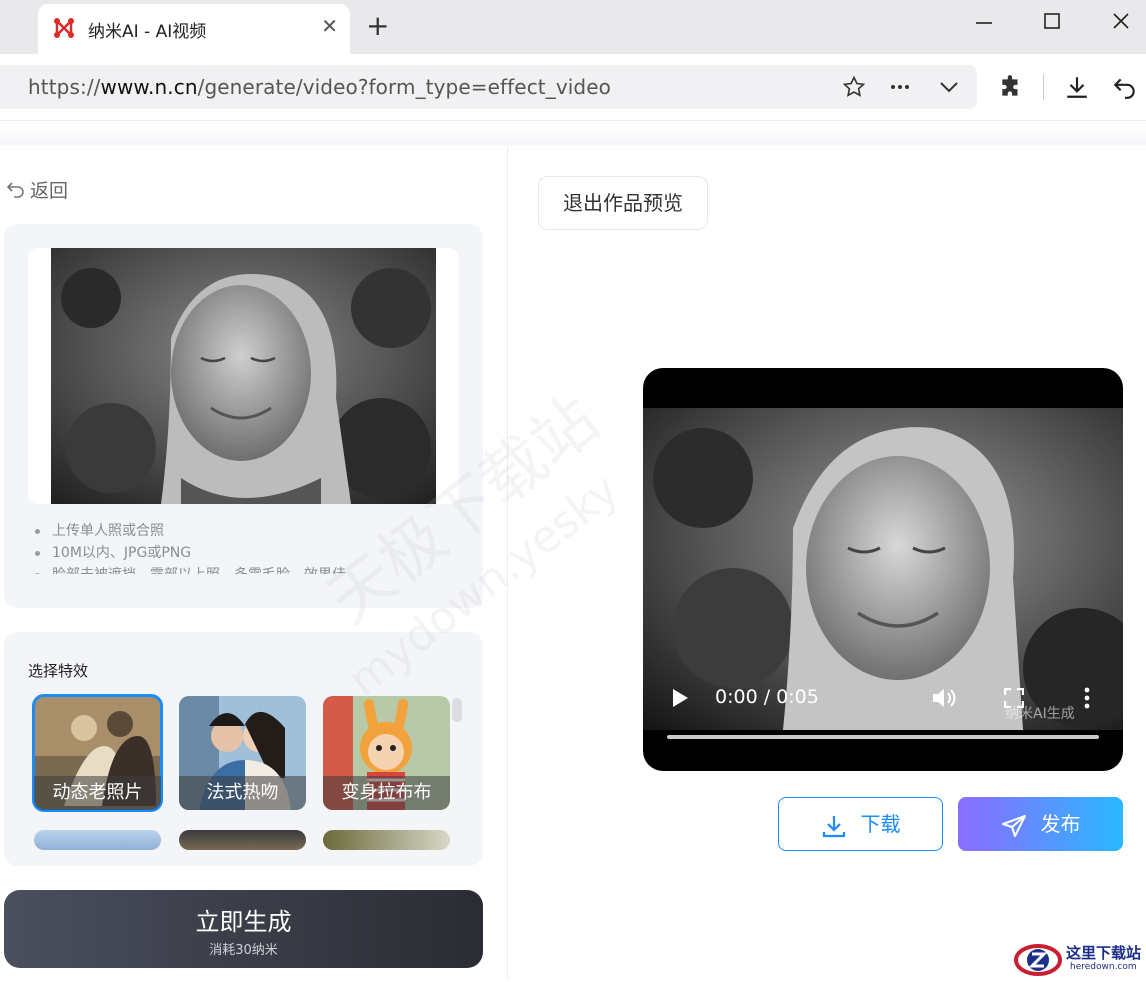 This screenshot has width=1146, height=982. I want to click on tip-item: 脸部未被遮挡，露部以上照，多需毛脸，效果佳, so click(189, 569).